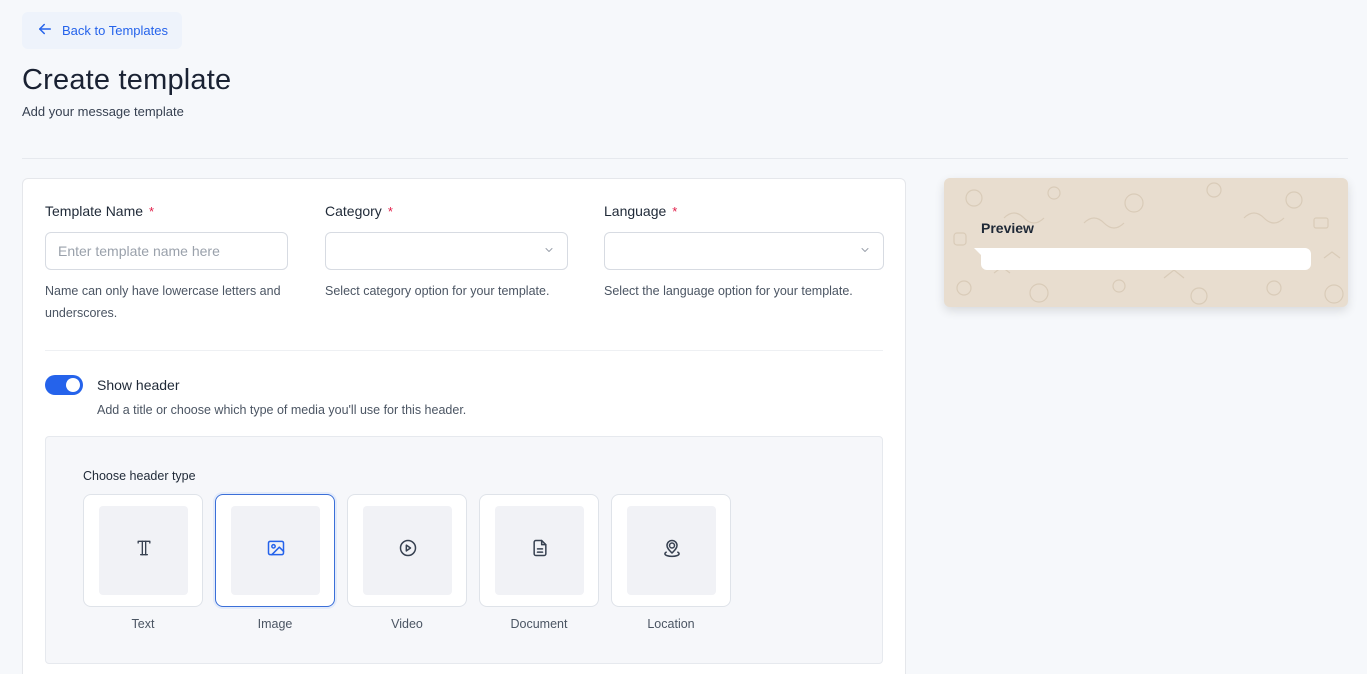 The image size is (1367, 674). Describe the element at coordinates (127, 80) in the screenshot. I see `page-title: Create template` at that location.